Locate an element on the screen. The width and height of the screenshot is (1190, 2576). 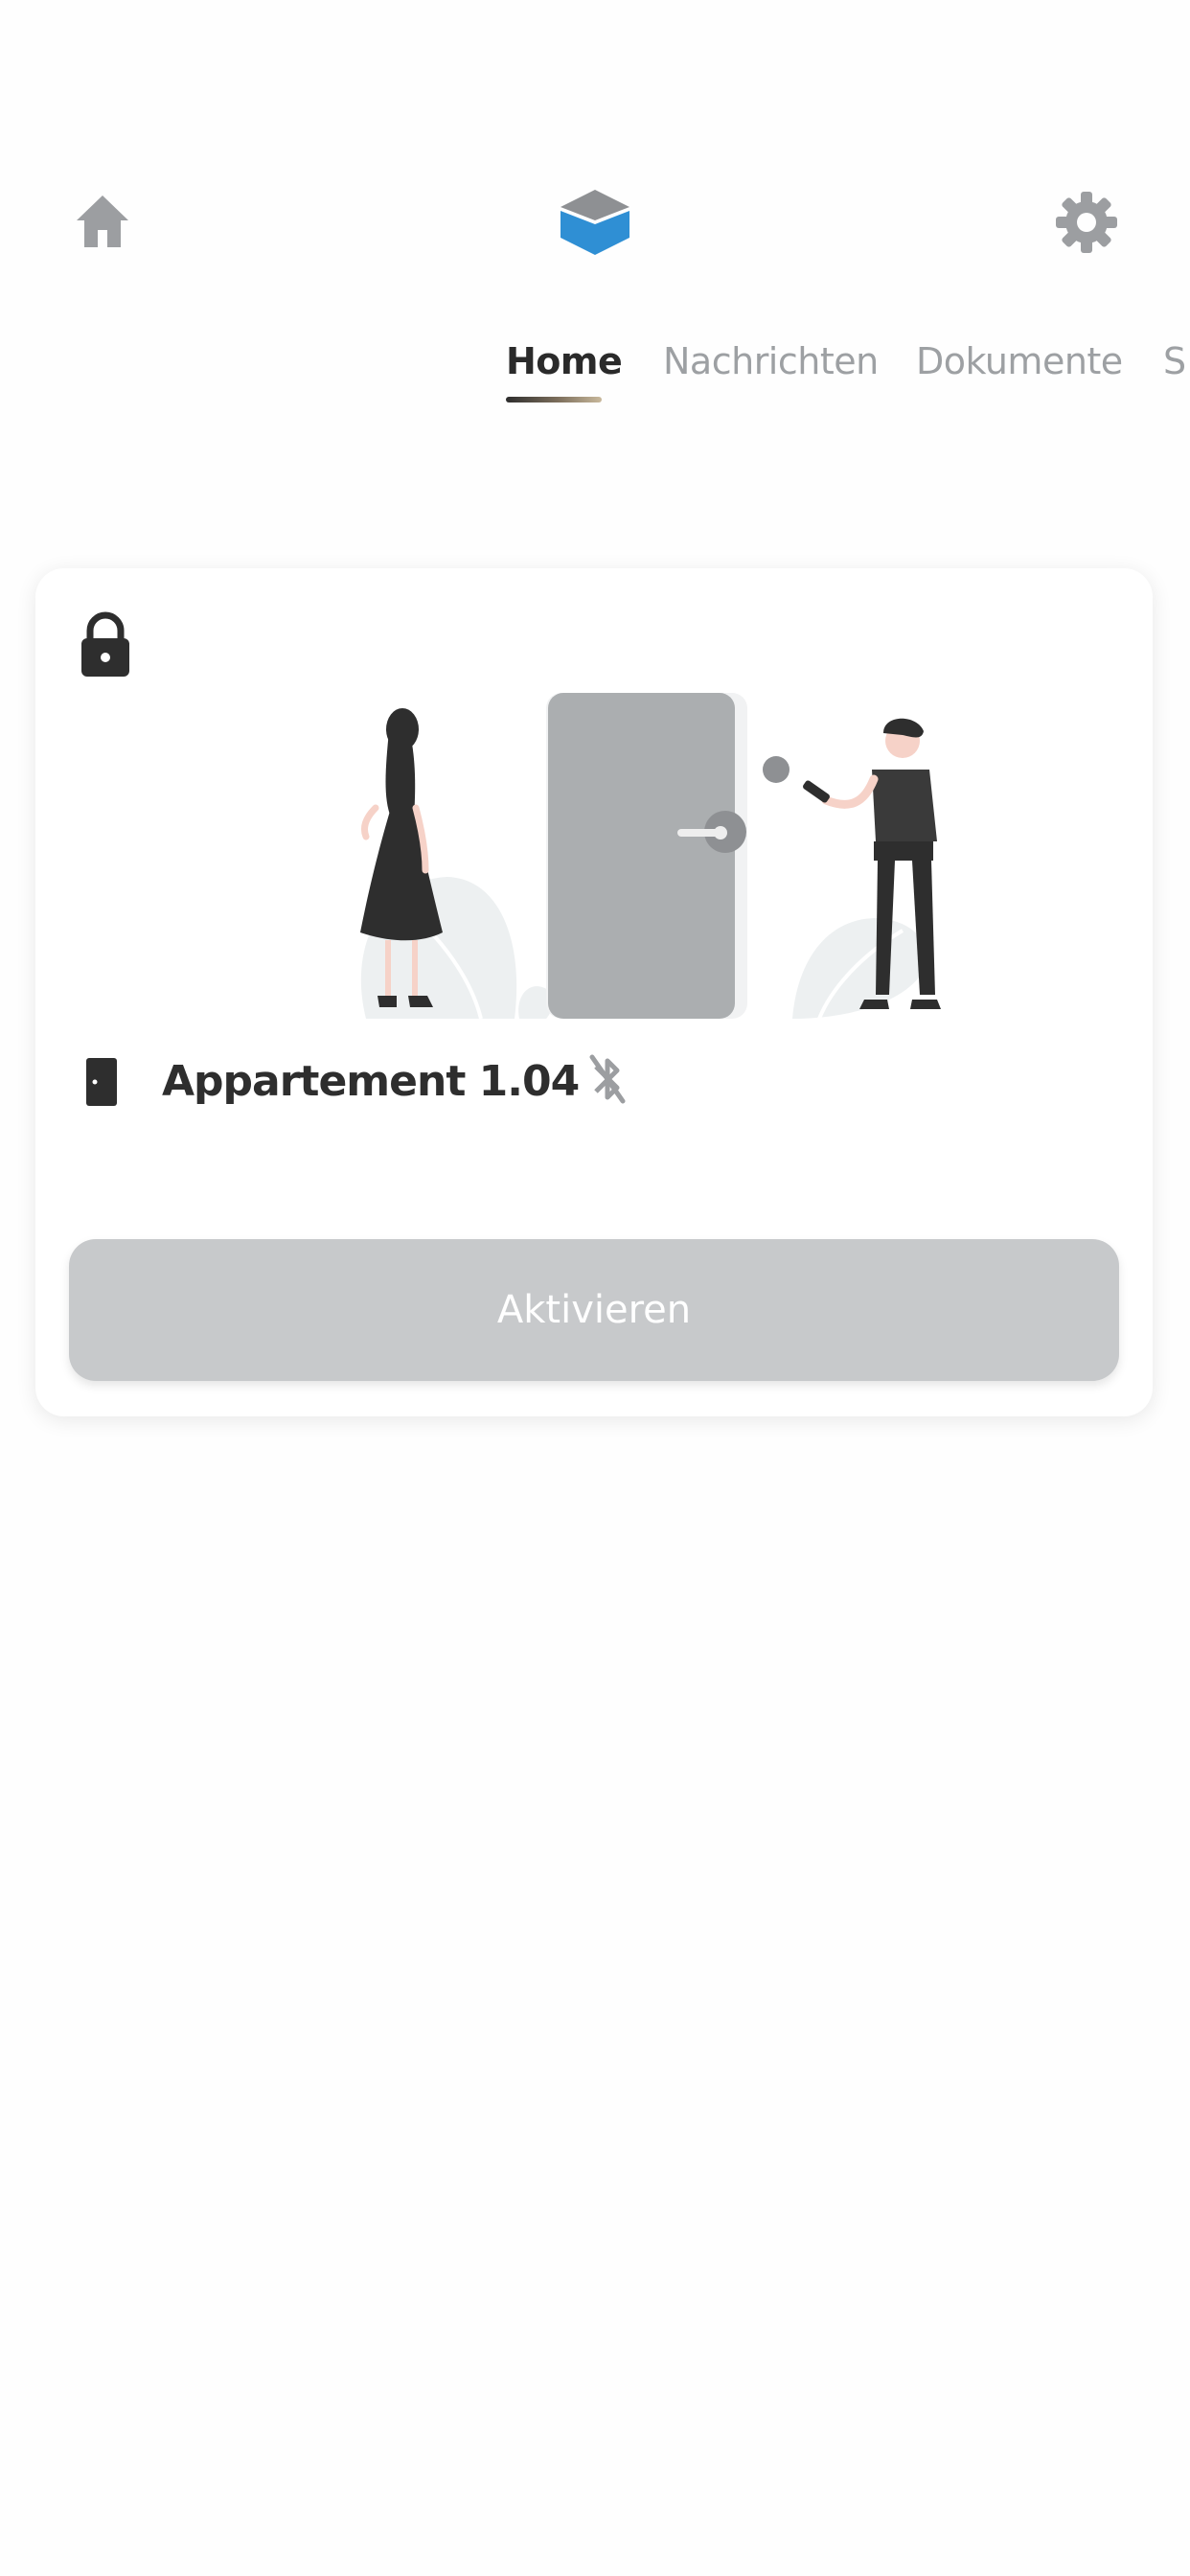
active-tab-indicator is located at coordinates (554, 399).